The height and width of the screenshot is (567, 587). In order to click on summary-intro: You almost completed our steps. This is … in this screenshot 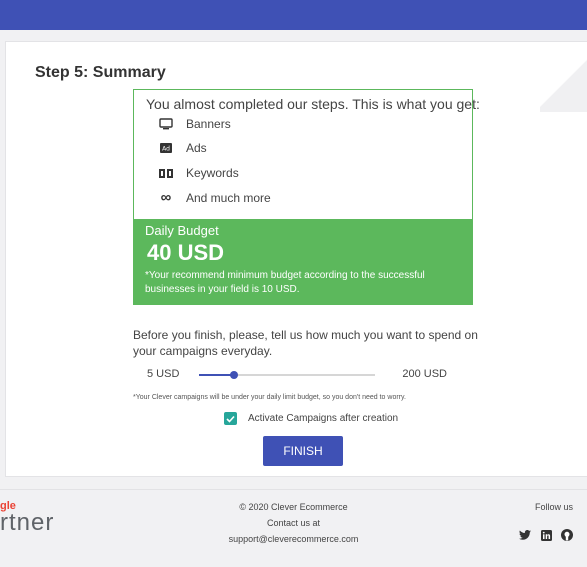, I will do `click(313, 104)`.